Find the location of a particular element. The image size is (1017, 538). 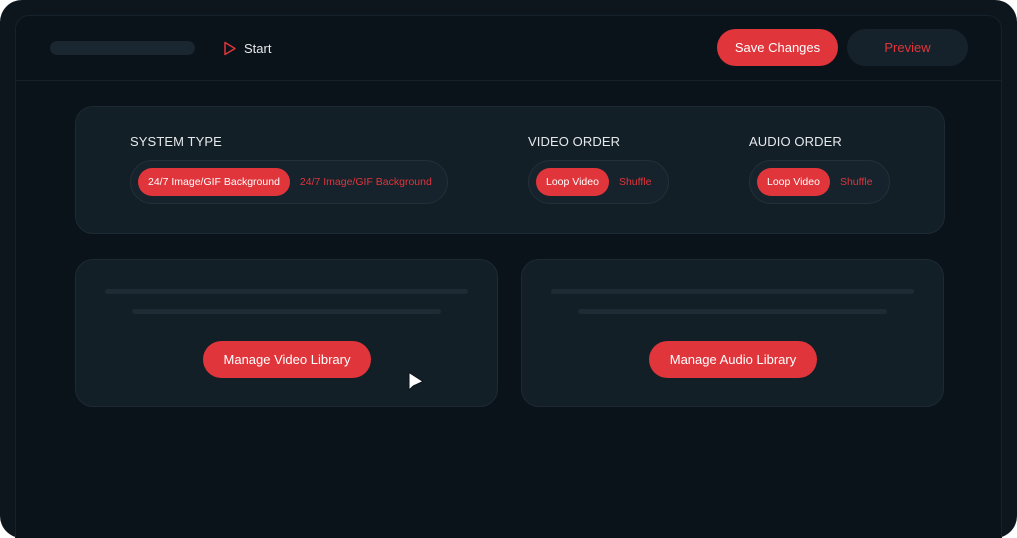

audio-library-card: Manage Audio Library is located at coordinates (732, 333).